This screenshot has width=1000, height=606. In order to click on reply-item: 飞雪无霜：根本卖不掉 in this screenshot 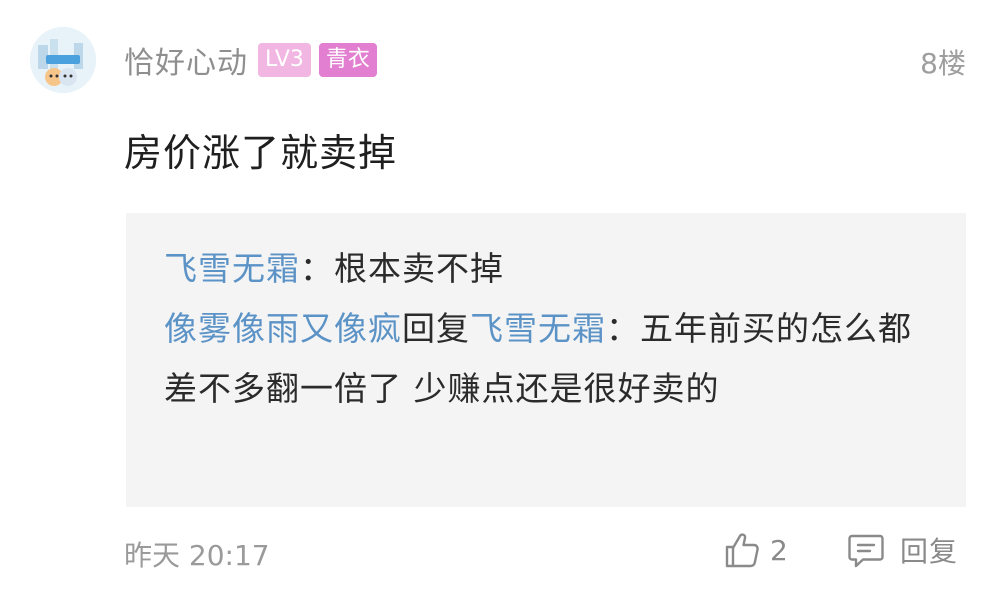, I will do `click(549, 269)`.